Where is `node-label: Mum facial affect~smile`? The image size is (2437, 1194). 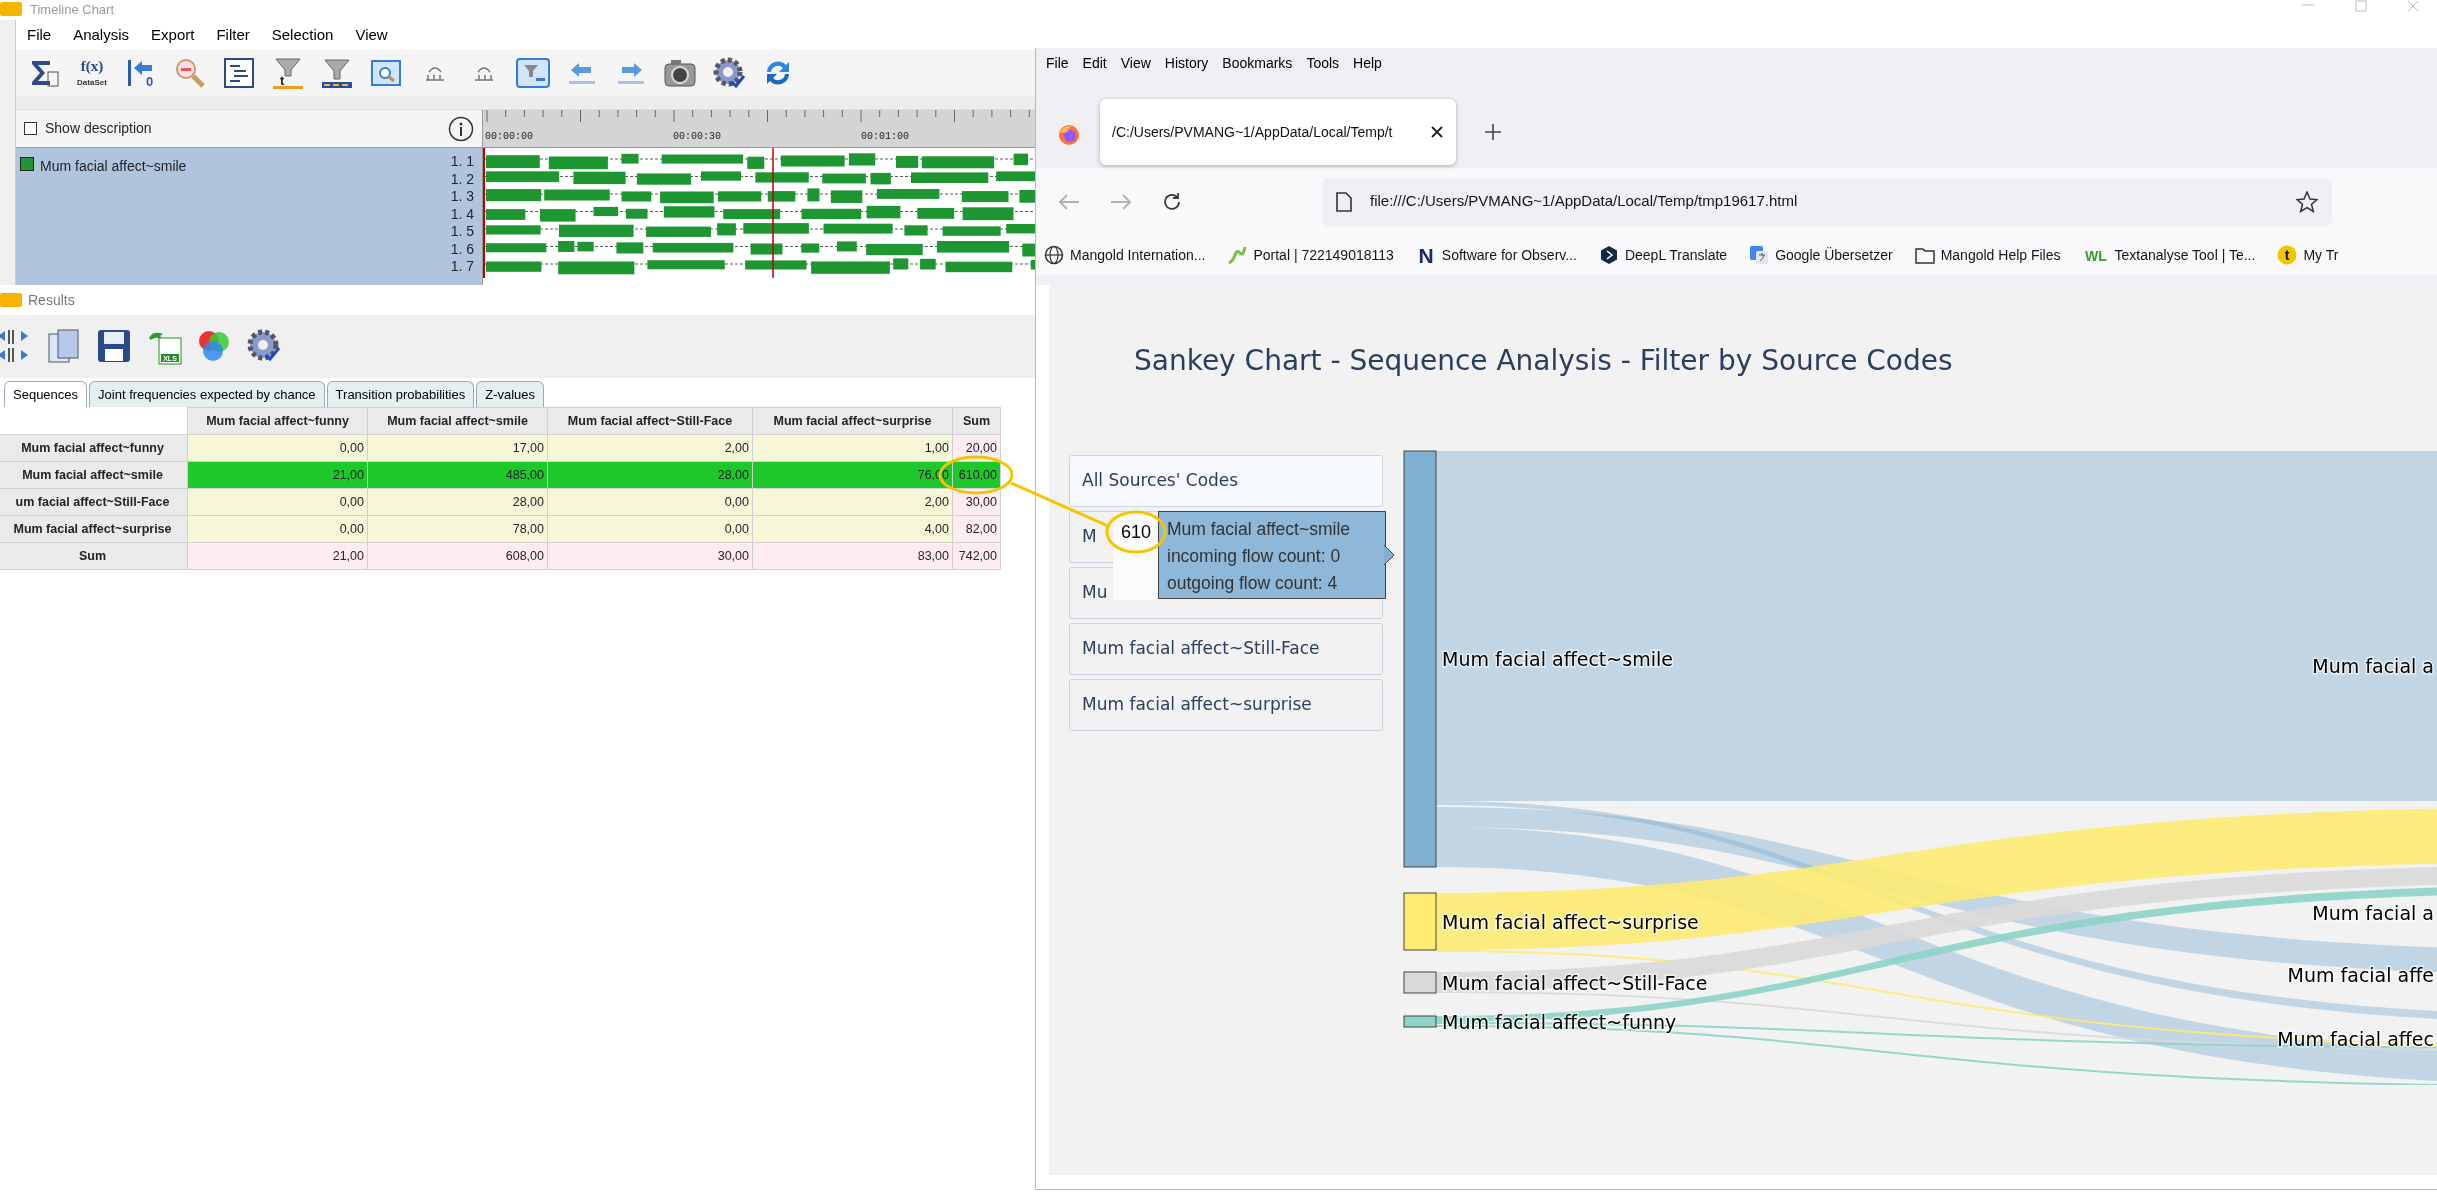 node-label: Mum facial affect~smile is located at coordinates (1557, 659).